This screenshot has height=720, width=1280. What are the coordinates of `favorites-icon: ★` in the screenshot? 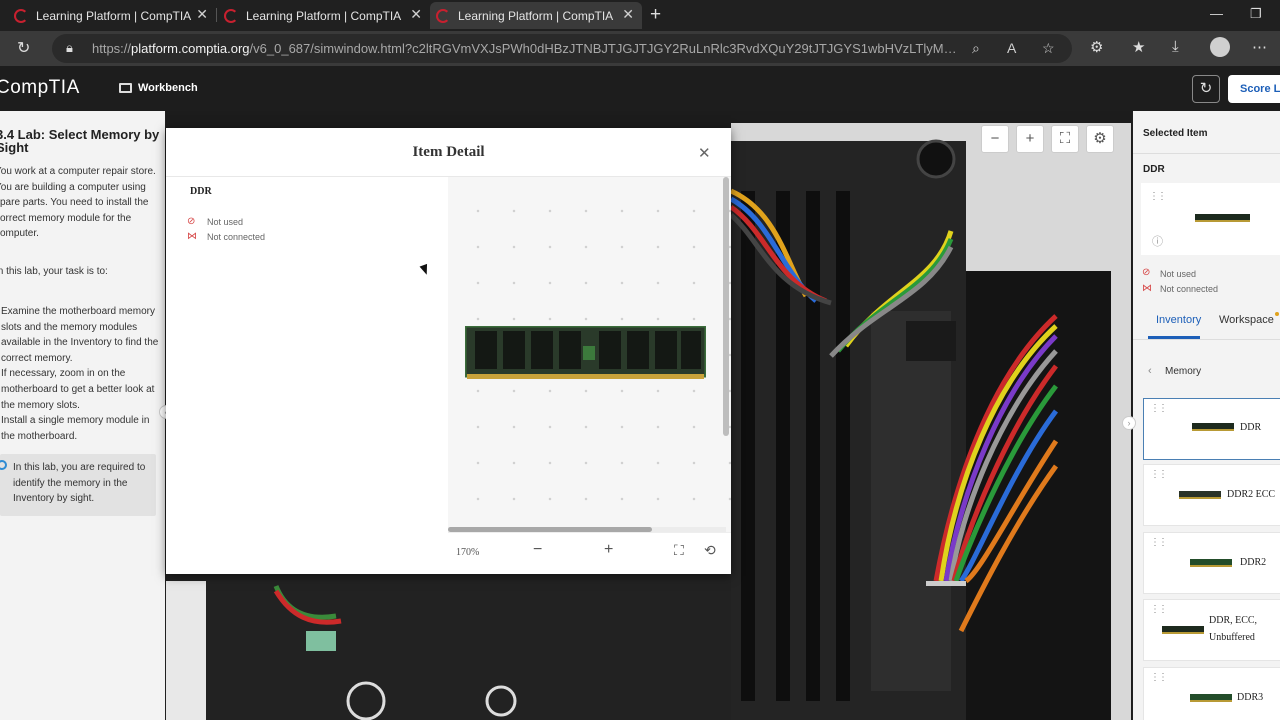 It's located at (1138, 47).